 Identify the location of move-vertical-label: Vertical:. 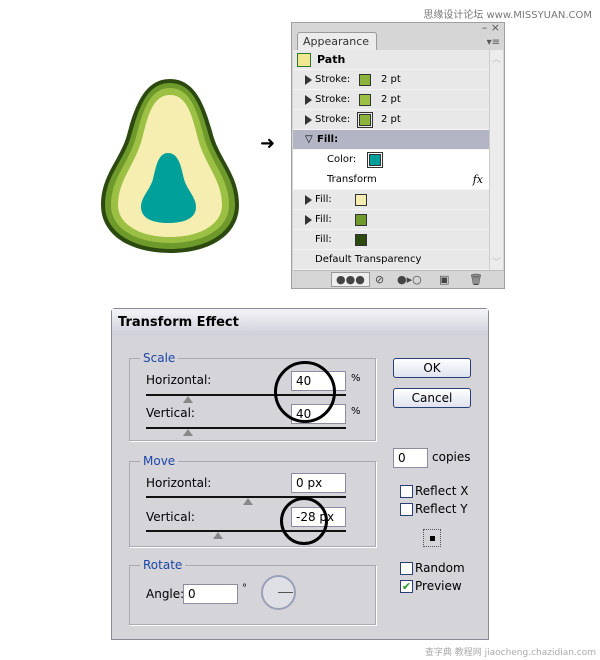
(170, 517).